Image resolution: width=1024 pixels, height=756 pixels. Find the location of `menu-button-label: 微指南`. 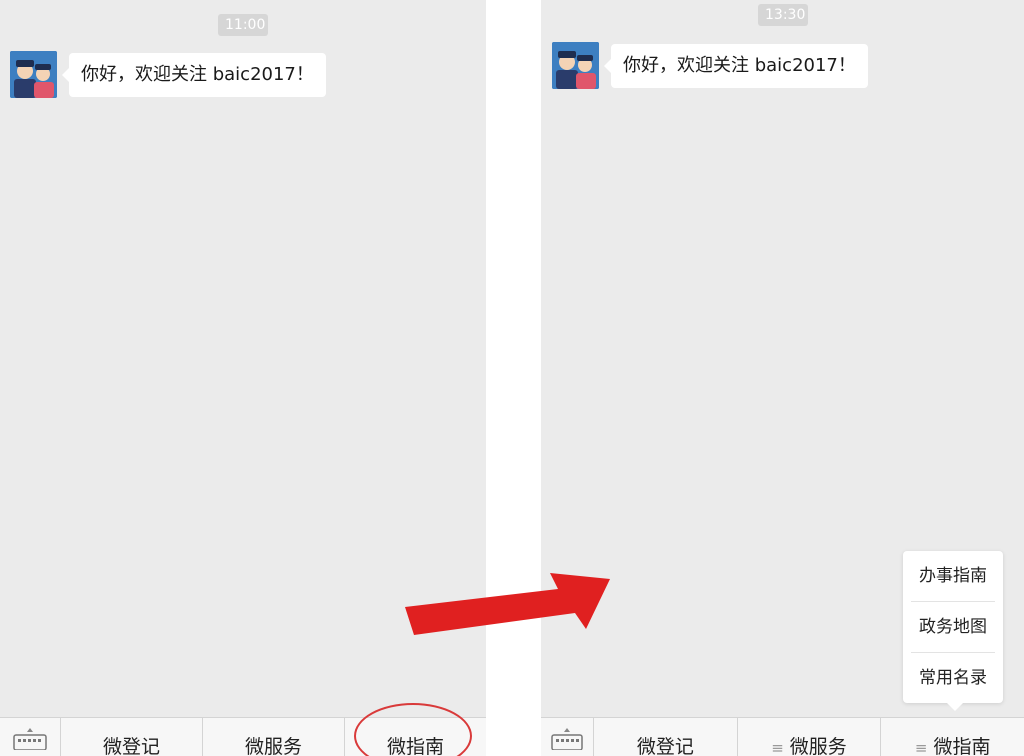

menu-button-label: 微指南 is located at coordinates (962, 746).